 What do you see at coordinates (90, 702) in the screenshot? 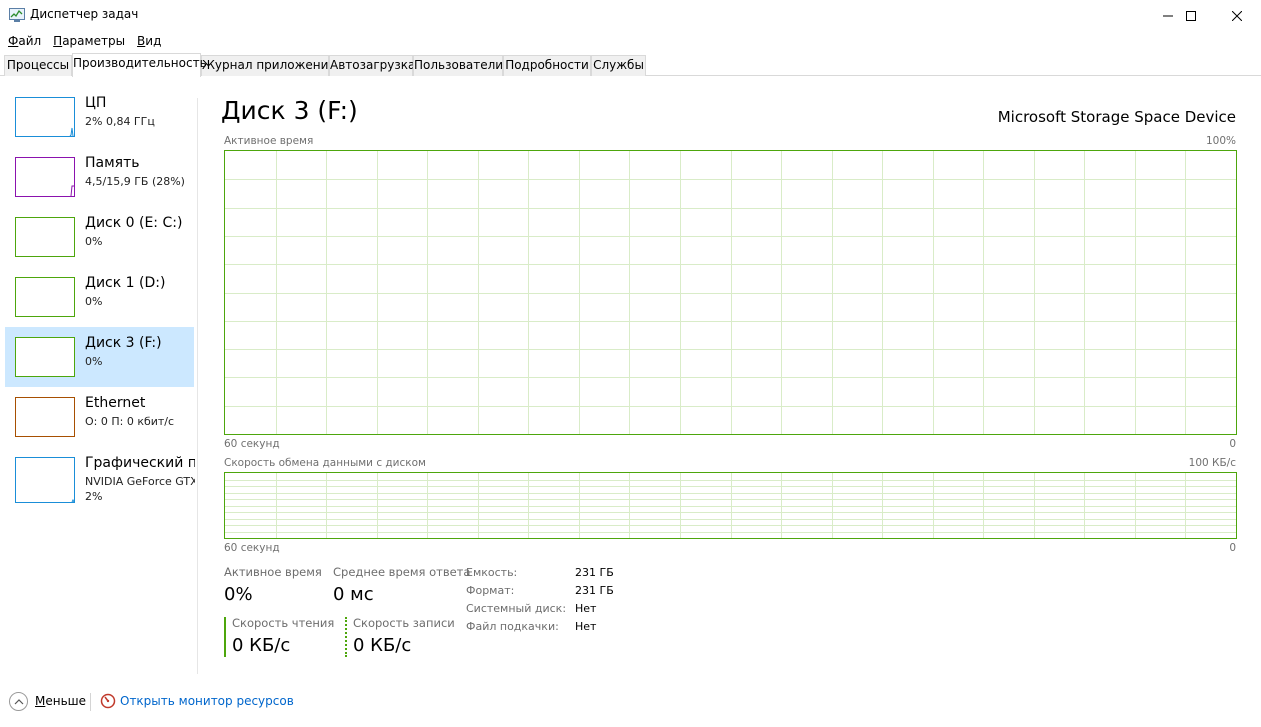
I see `footer-divider` at bounding box center [90, 702].